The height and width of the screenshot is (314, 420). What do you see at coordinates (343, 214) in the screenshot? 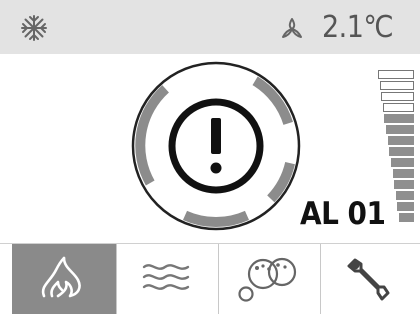
I see `alarm-code: AL 01` at bounding box center [343, 214].